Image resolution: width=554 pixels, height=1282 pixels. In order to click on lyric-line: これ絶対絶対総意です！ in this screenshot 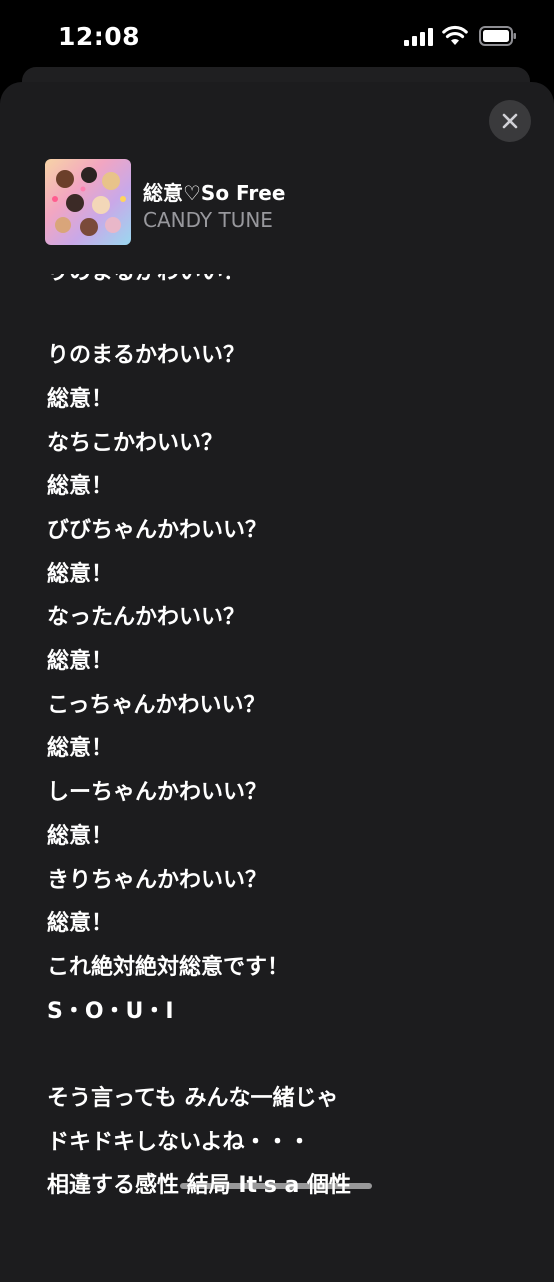, I will do `click(168, 967)`.